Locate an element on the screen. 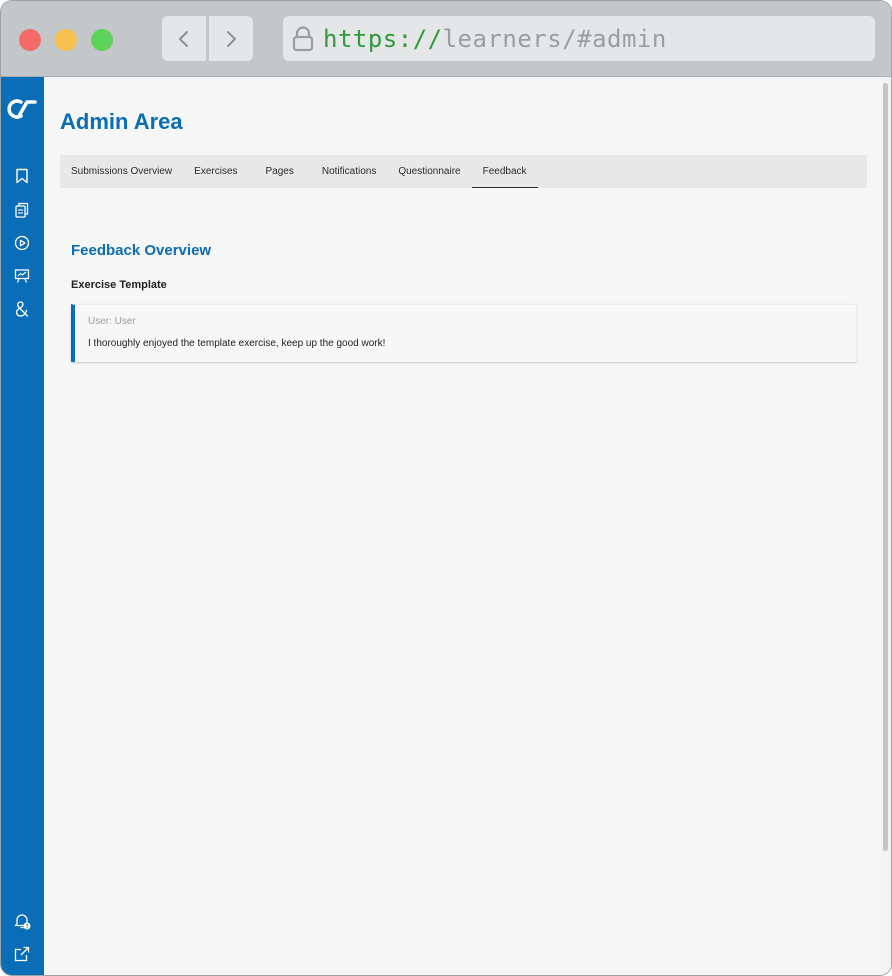  tab-feedback: Feedback is located at coordinates (504, 171).